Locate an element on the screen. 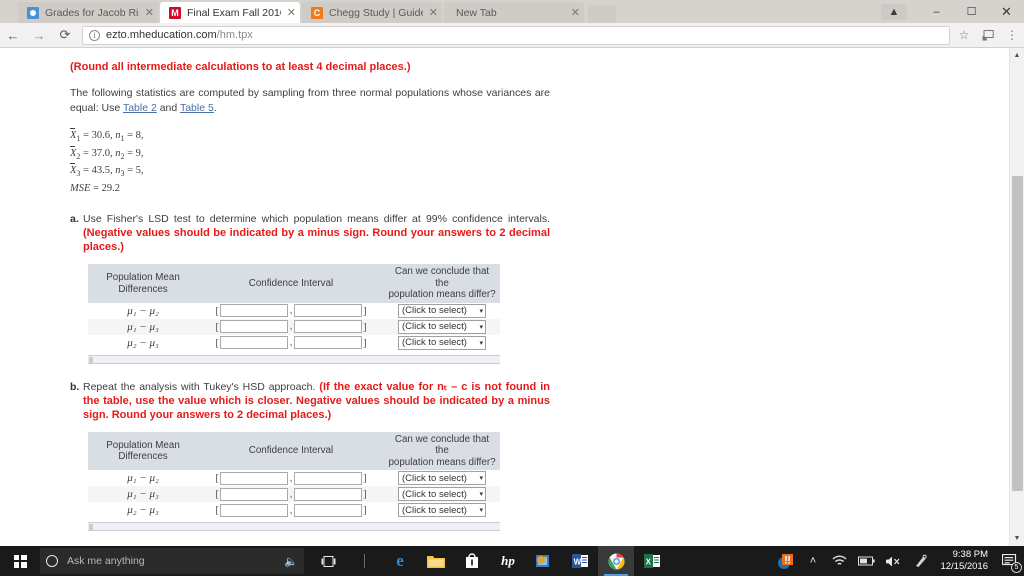  scroll-up-arrow-icon: ▲ is located at coordinates (1017, 55).